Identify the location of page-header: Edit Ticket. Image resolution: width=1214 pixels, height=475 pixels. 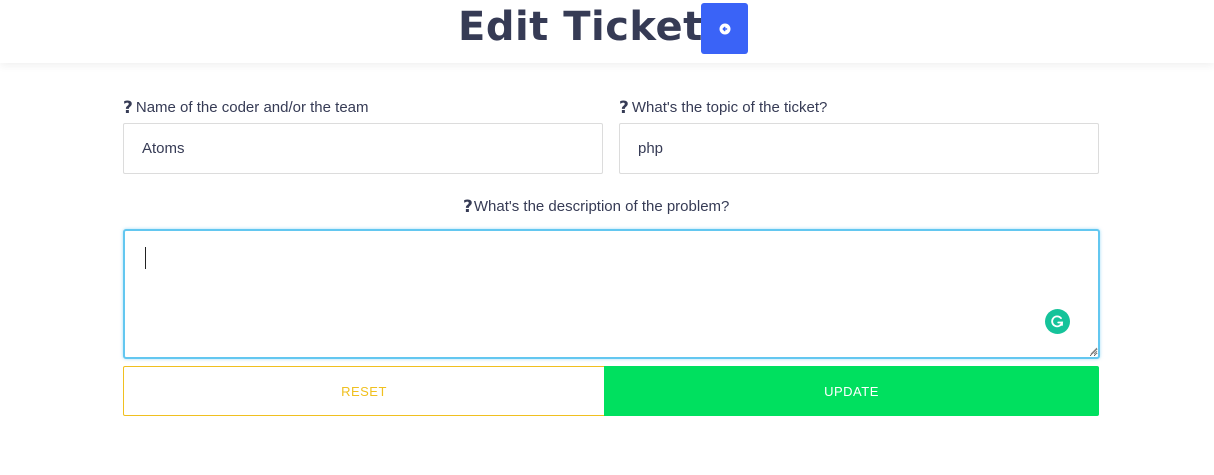
(607, 31).